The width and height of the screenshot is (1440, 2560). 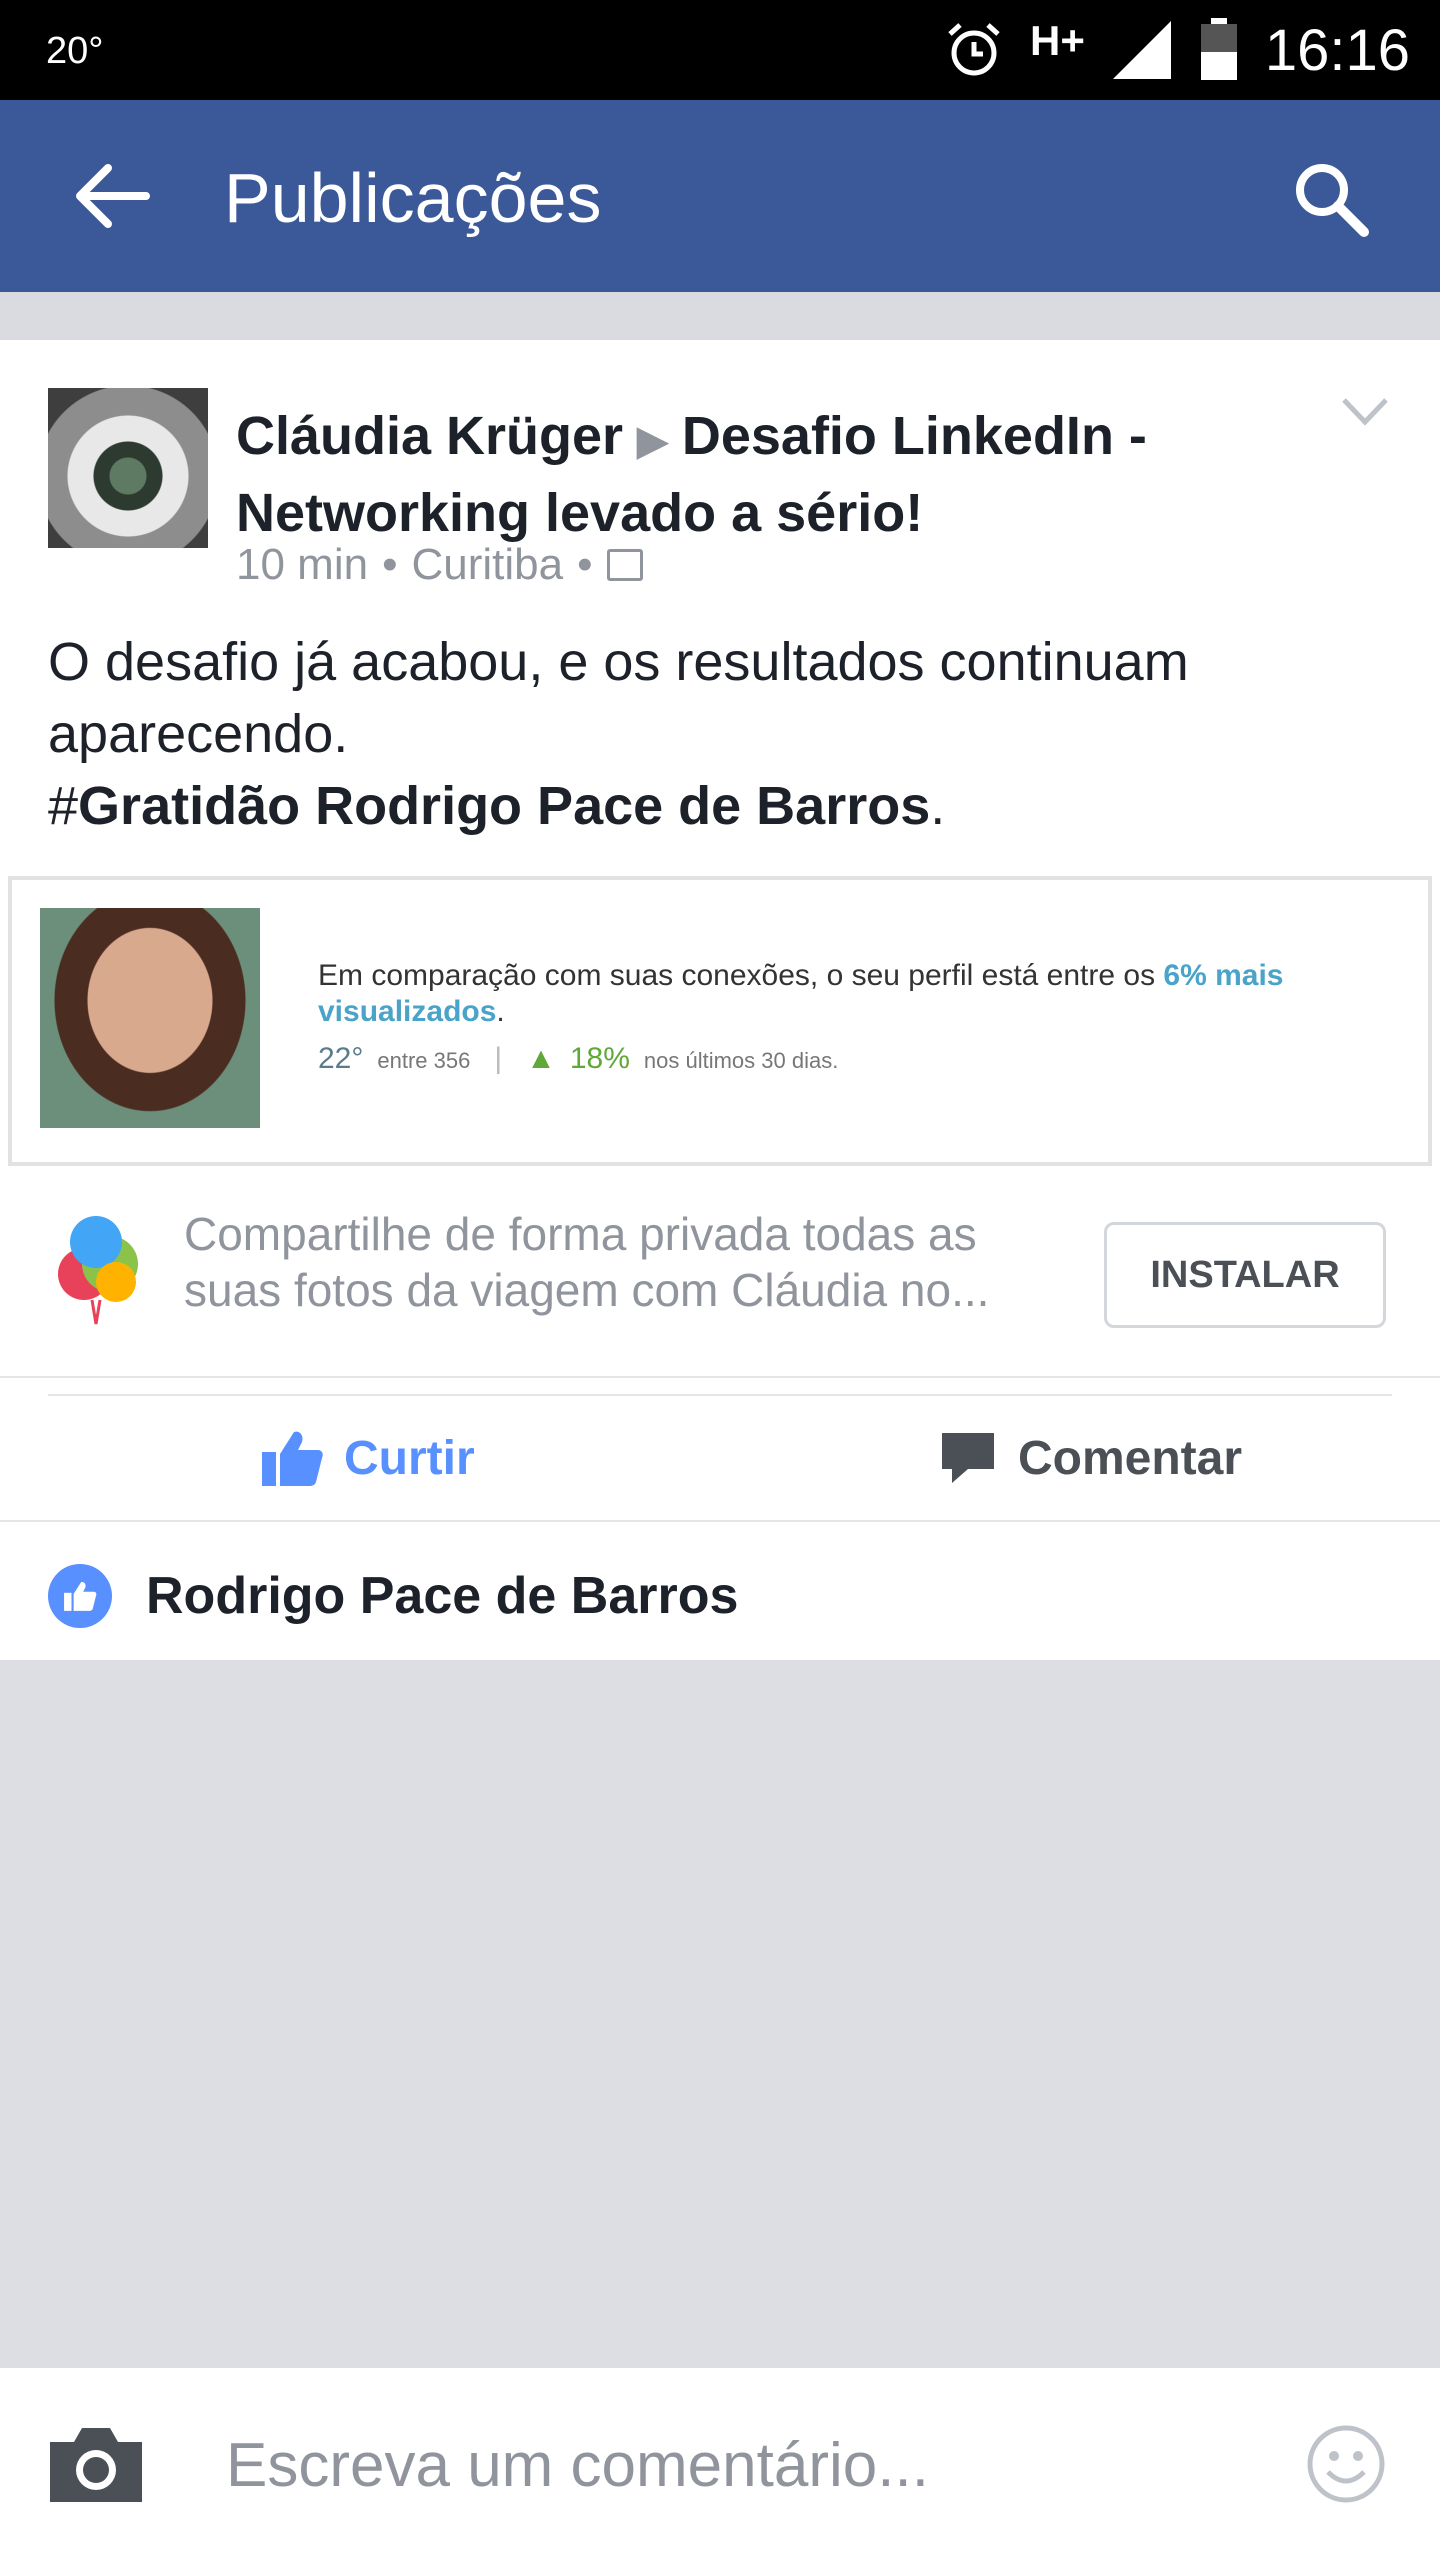 What do you see at coordinates (487, 565) in the screenshot?
I see `post-location: Curitiba` at bounding box center [487, 565].